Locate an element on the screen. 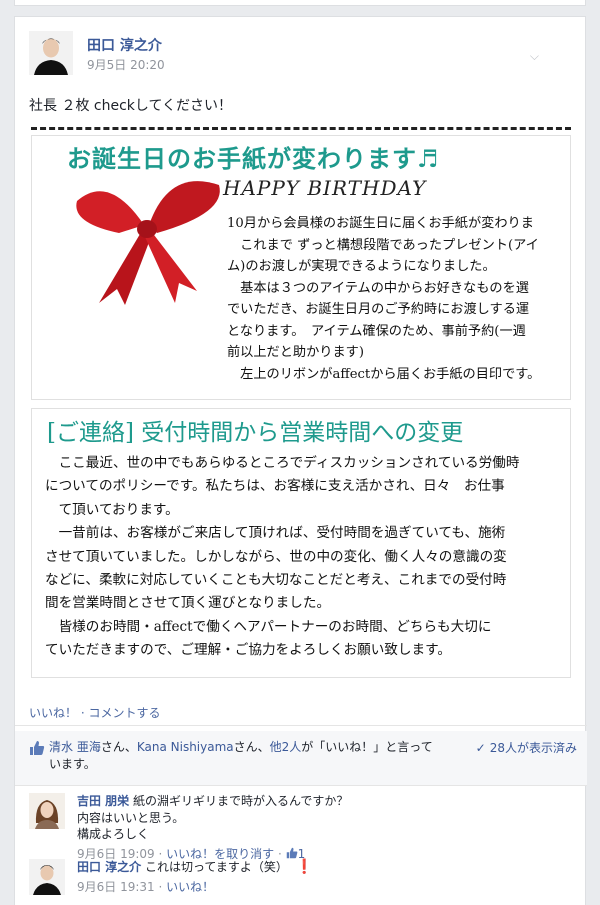 Image resolution: width=600 pixels, height=905 pixels. likes-suffix-1: さん、 is located at coordinates (118, 747).